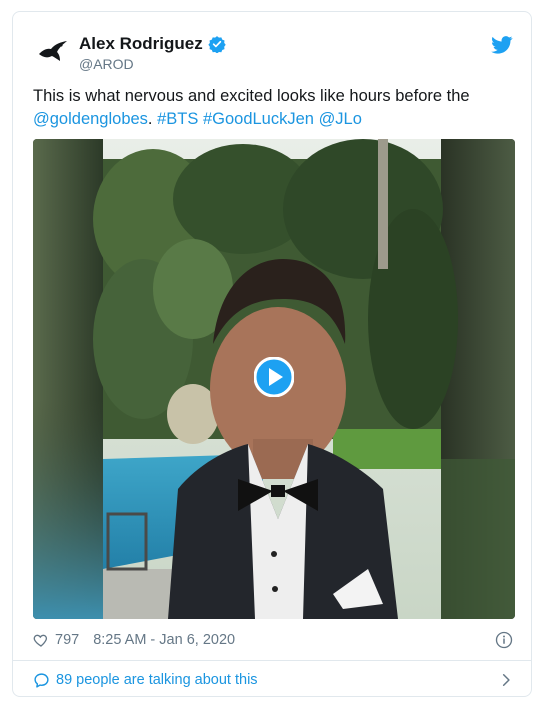 The image size is (544, 707). Describe the element at coordinates (53, 52) in the screenshot. I see `avatar` at that location.